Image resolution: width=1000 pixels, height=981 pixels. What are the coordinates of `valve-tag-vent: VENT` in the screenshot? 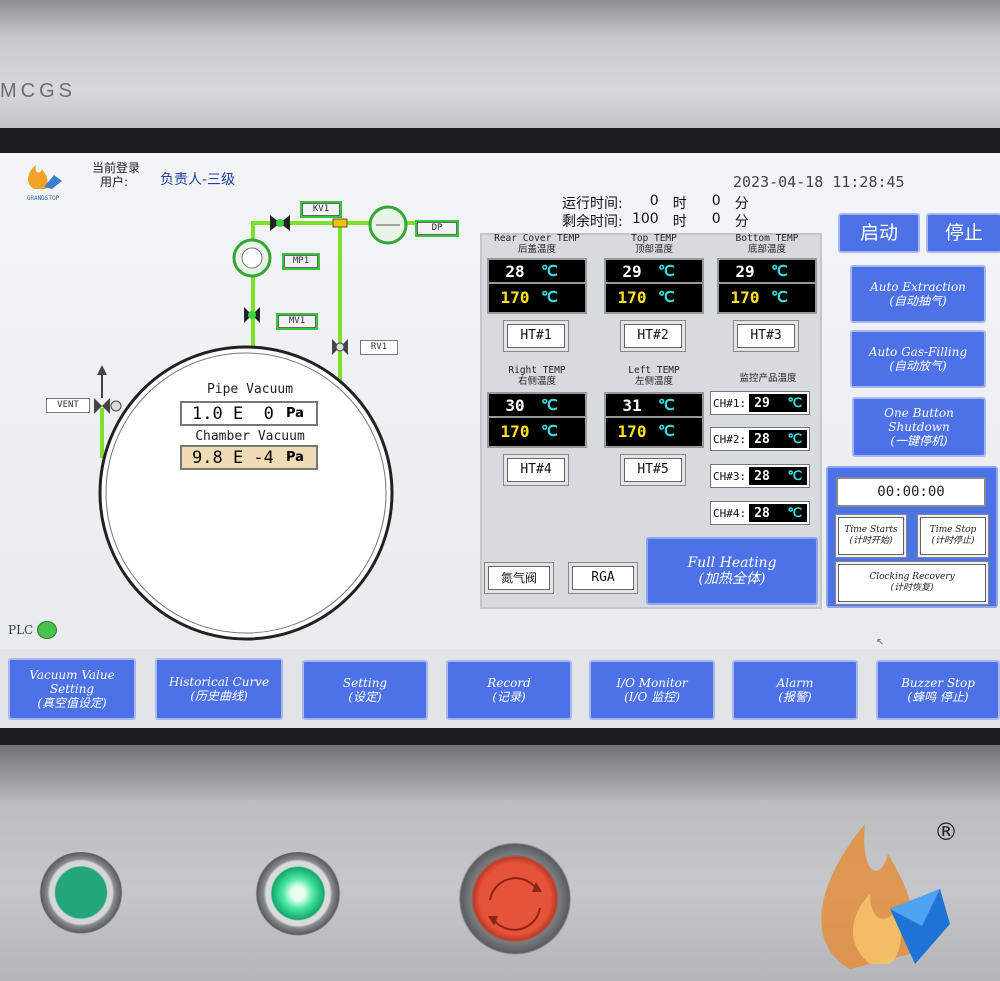 It's located at (68, 405).